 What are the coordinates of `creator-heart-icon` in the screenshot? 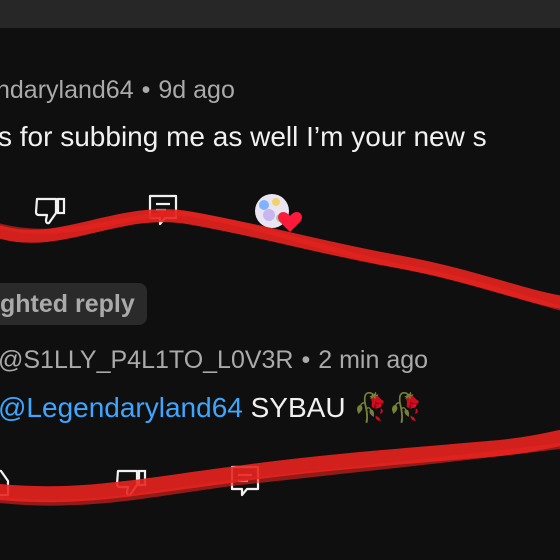 It's located at (290, 222).